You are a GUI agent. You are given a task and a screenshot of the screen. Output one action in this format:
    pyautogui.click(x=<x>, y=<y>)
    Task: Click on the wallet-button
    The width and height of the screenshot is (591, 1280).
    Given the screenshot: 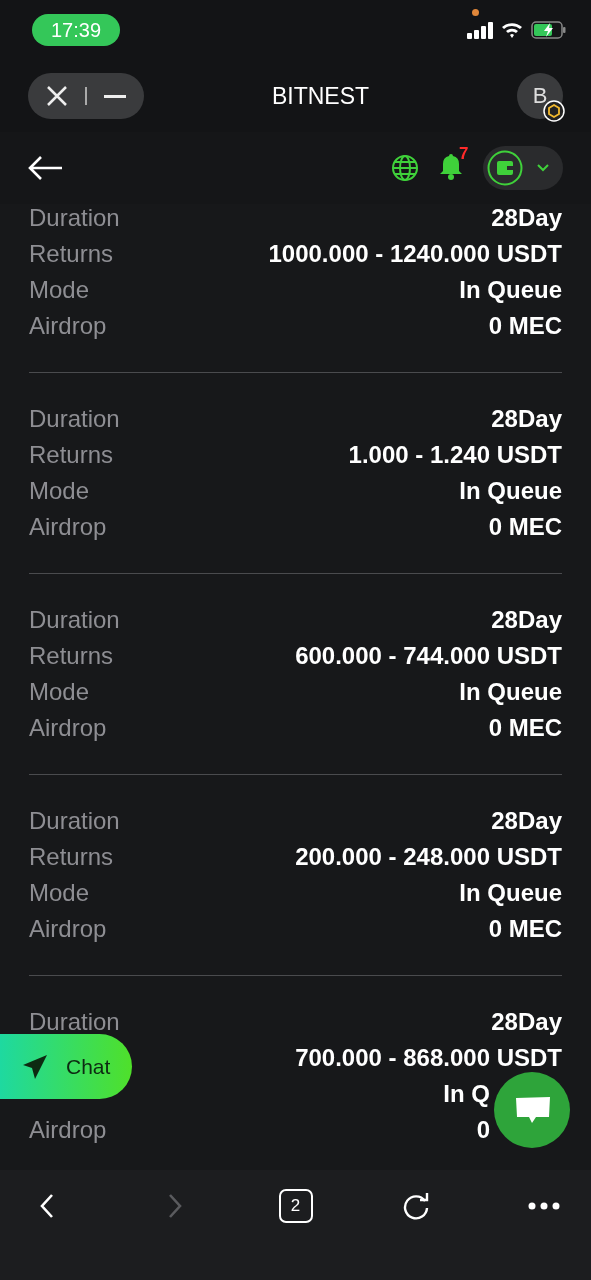 What is the action you would take?
    pyautogui.click(x=523, y=168)
    